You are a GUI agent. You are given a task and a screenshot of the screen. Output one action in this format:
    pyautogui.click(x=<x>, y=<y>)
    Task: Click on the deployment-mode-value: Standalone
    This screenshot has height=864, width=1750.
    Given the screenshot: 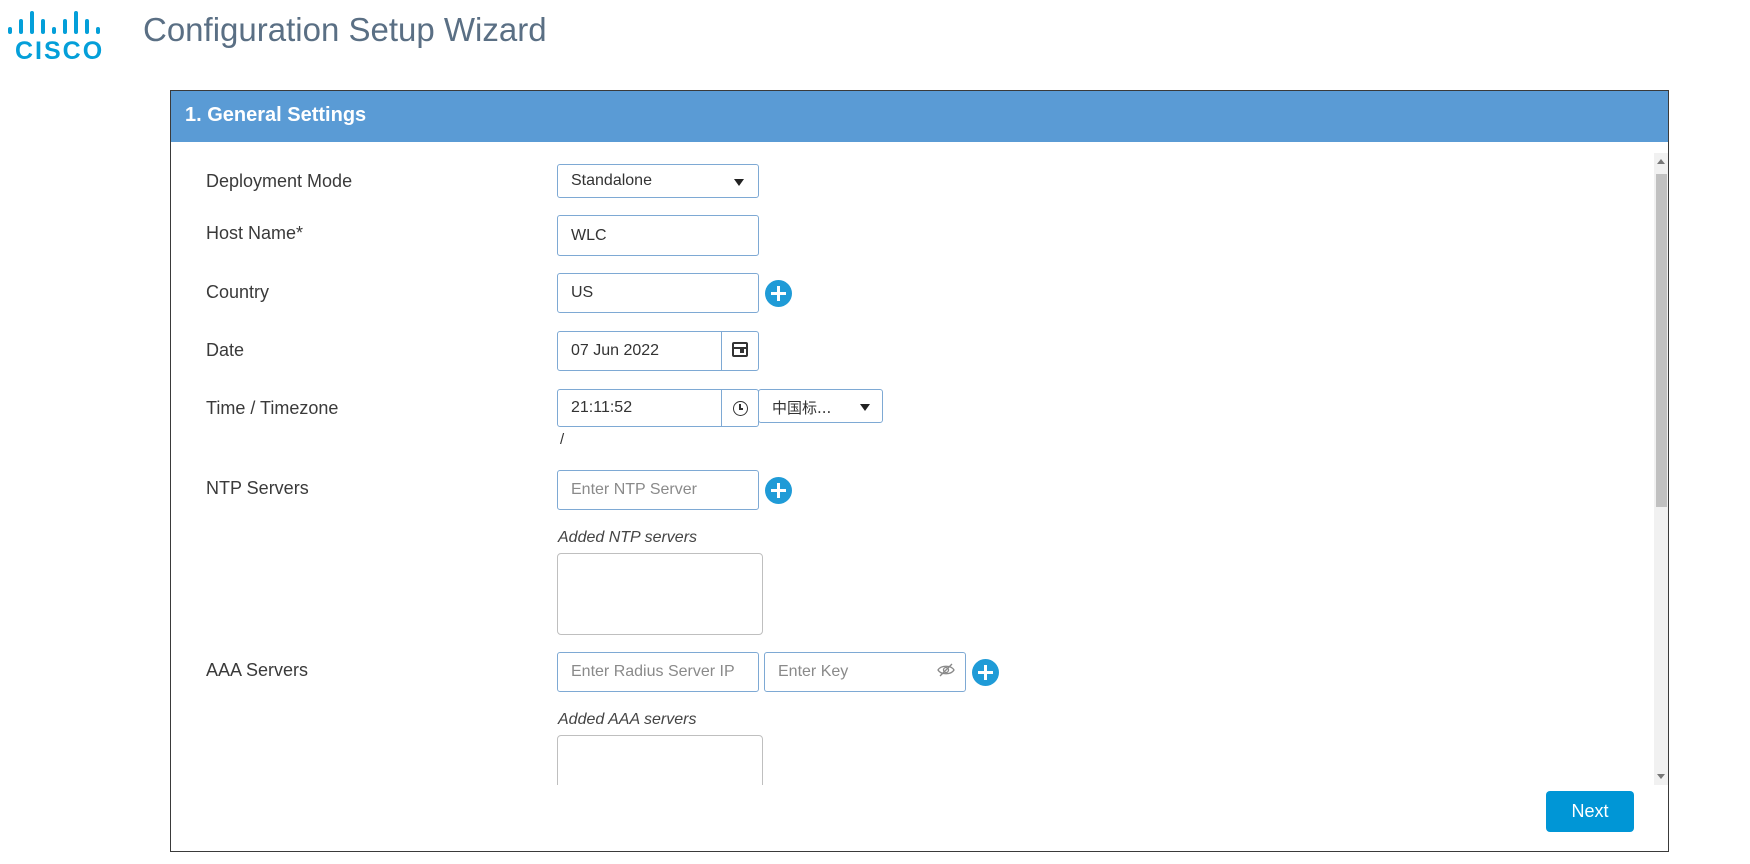 What is the action you would take?
    pyautogui.click(x=611, y=180)
    